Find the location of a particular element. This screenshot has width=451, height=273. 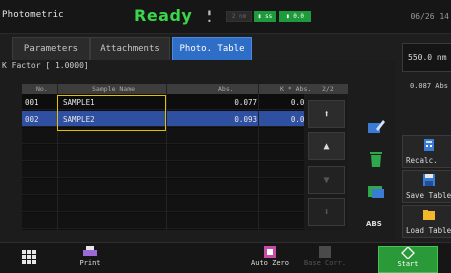

cell-abs: 0.077 is located at coordinates (245, 102).